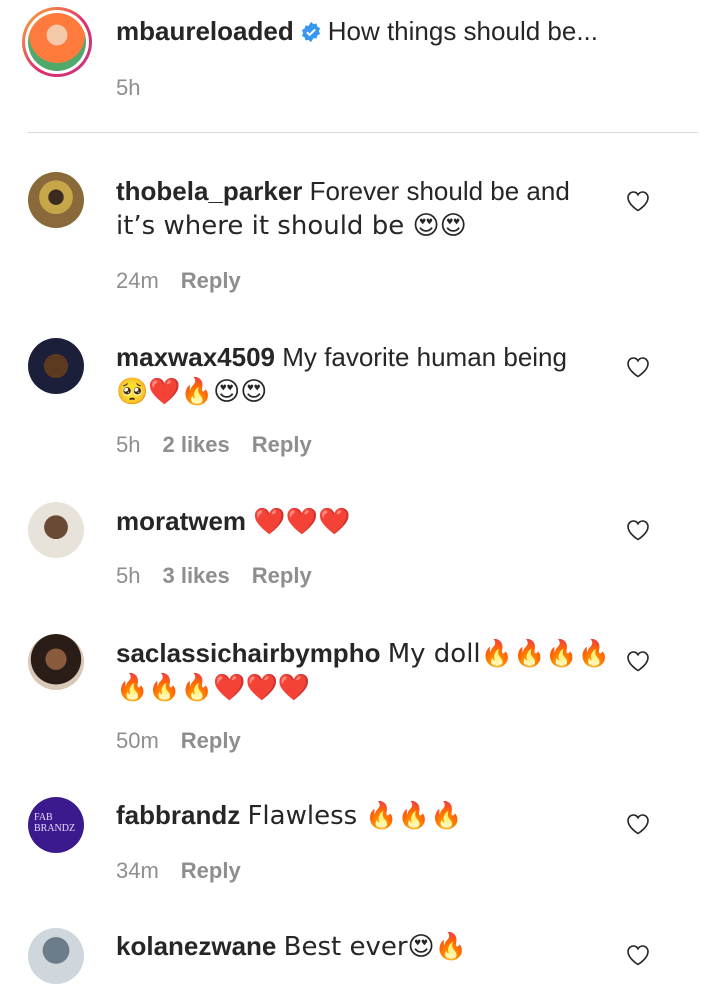 The image size is (720, 984). I want to click on comment-meta: 5h 2 likes Reply, so click(225, 445).